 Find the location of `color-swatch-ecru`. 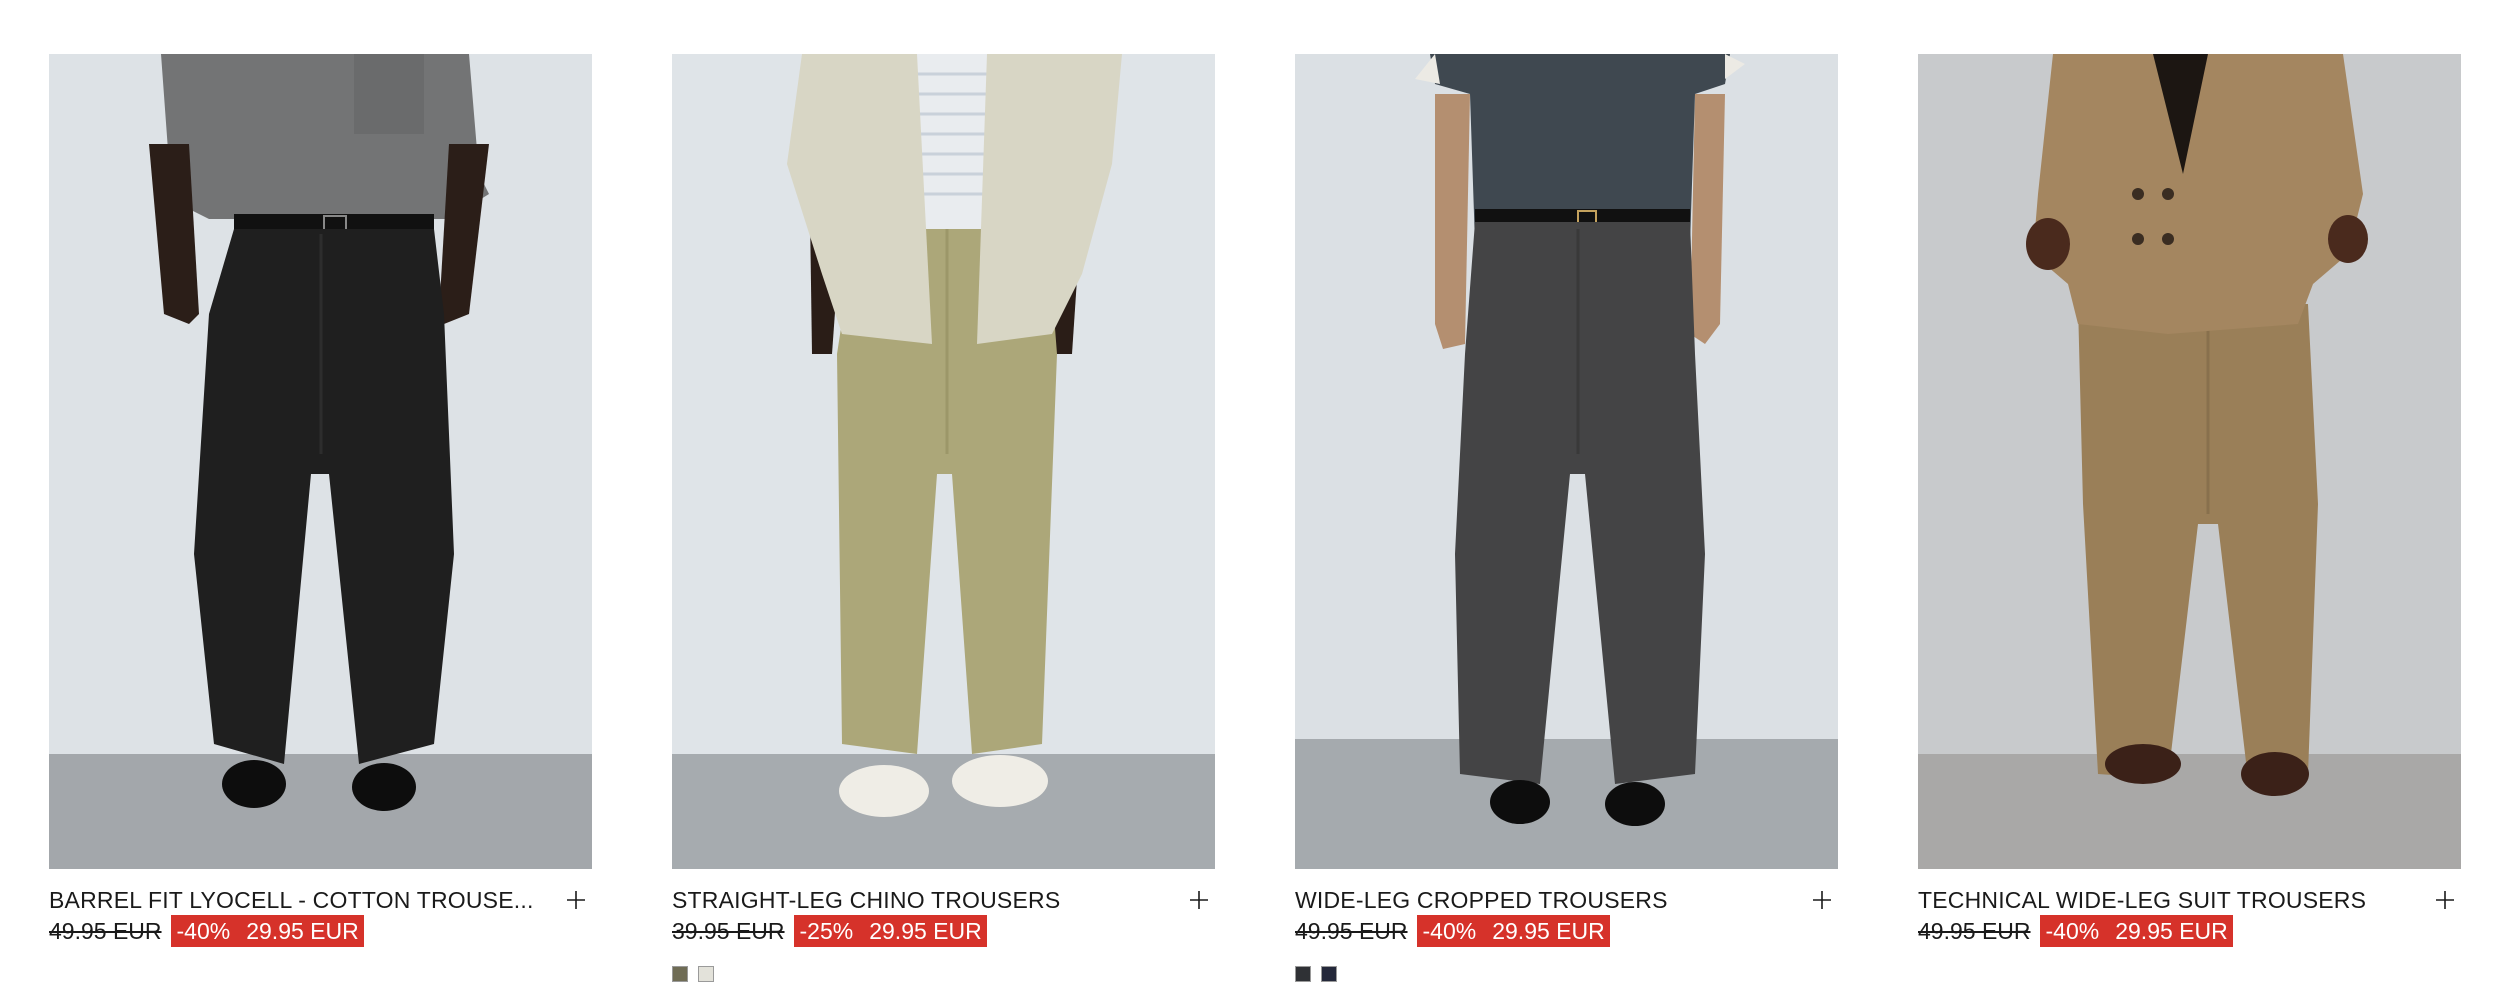

color-swatch-ecru is located at coordinates (706, 974).